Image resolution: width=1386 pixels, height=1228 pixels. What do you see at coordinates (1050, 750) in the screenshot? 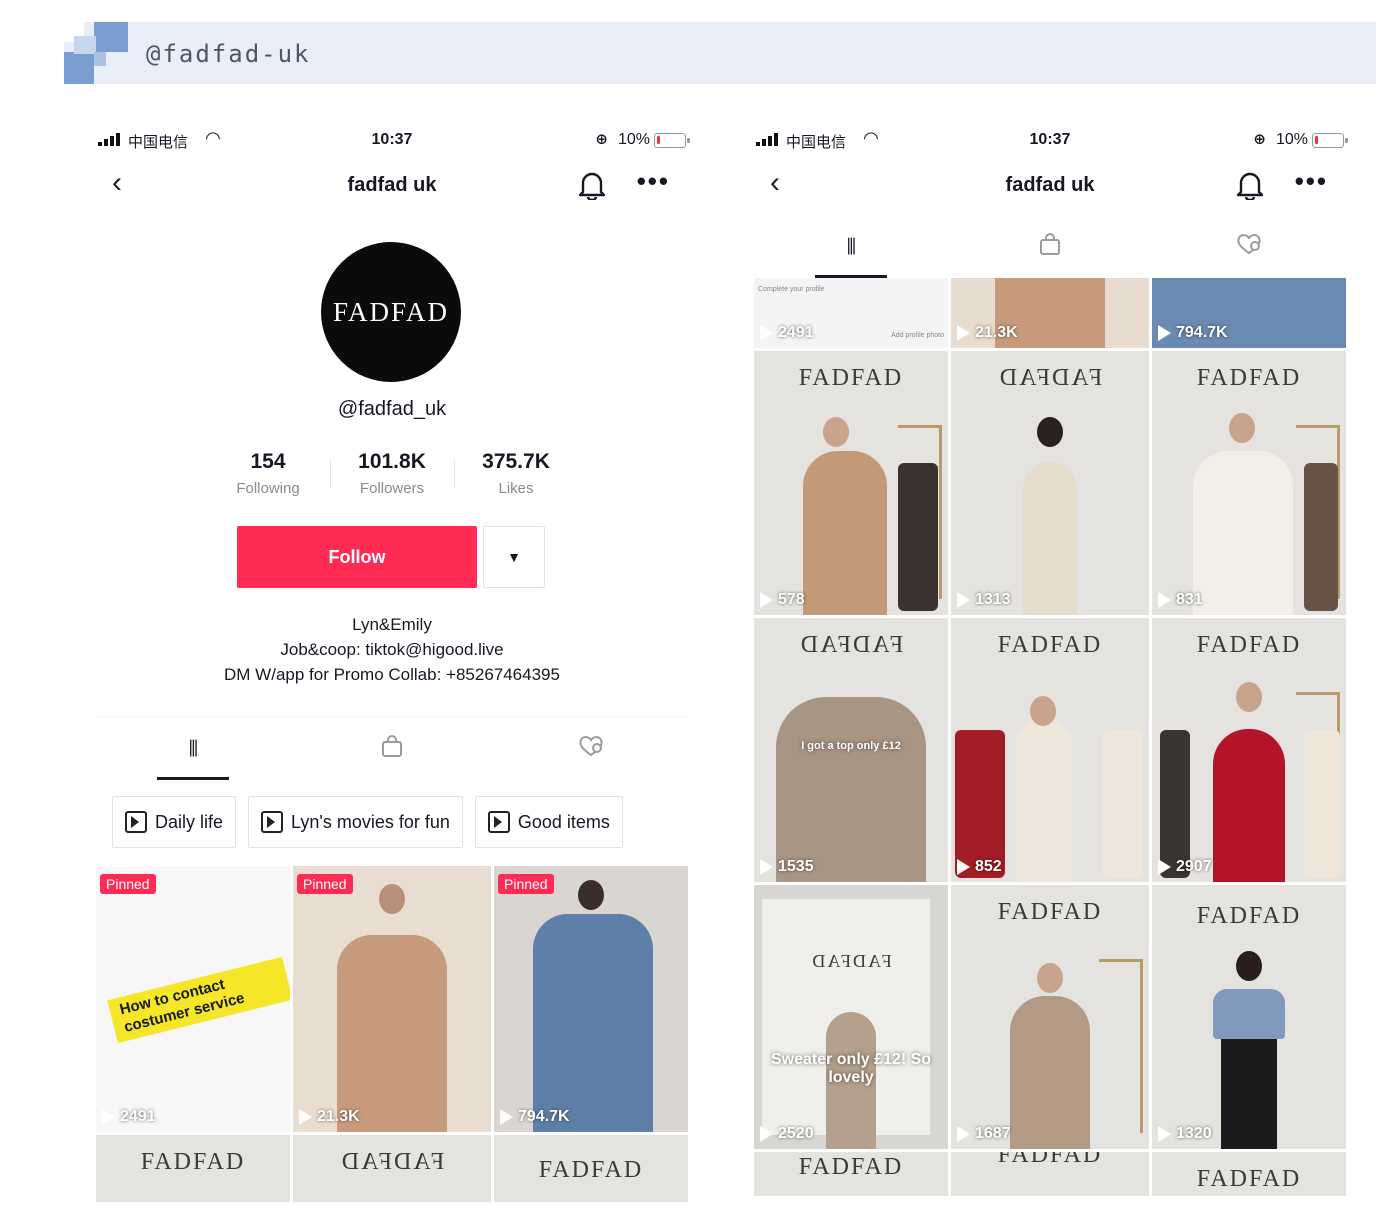
I see `video-thumbnail: FADFAD 852` at bounding box center [1050, 750].